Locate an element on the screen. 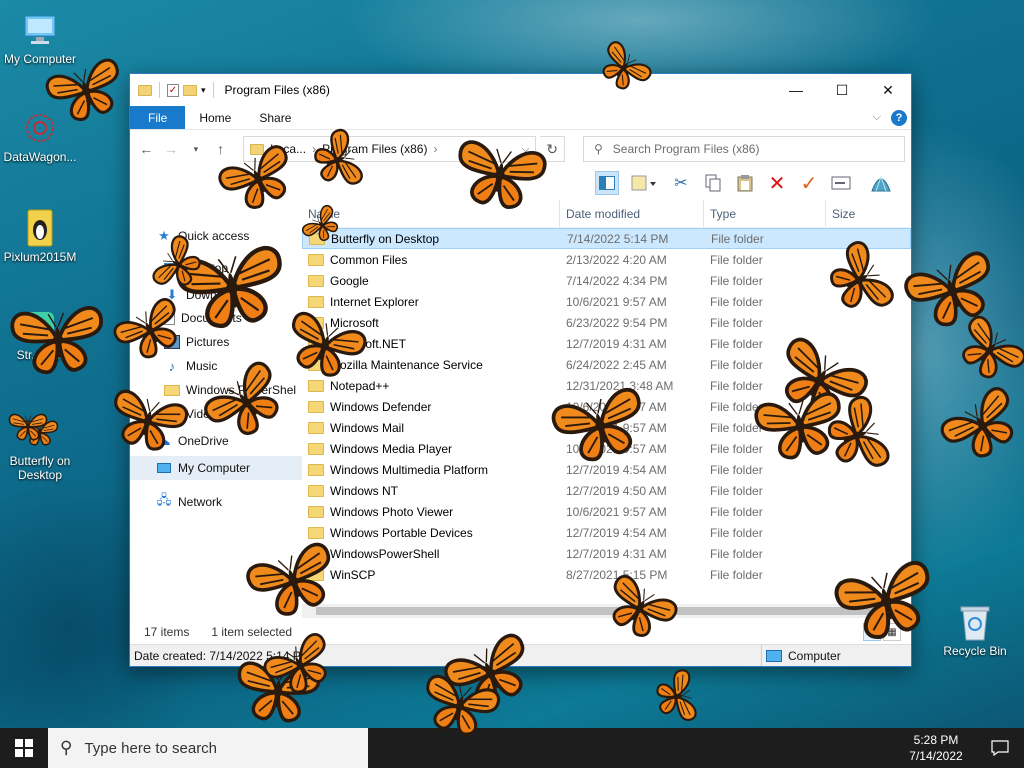 This screenshot has height=768, width=1024. paste-icon is located at coordinates (745, 183).